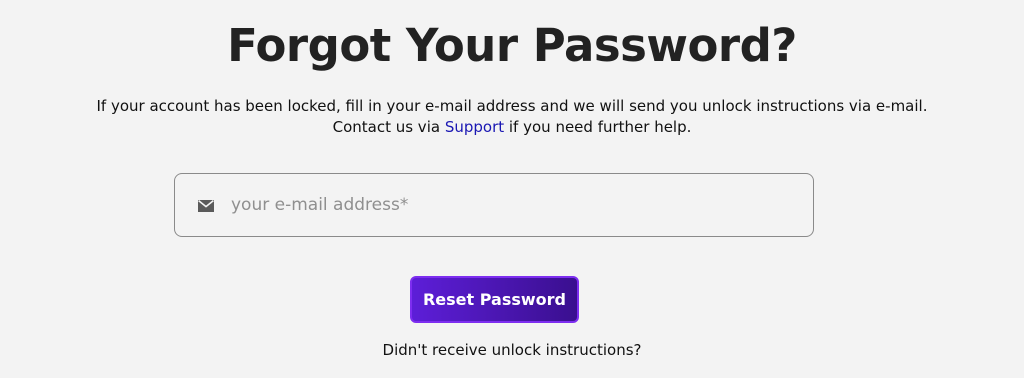  What do you see at coordinates (511, 205) in the screenshot?
I see `email-input` at bounding box center [511, 205].